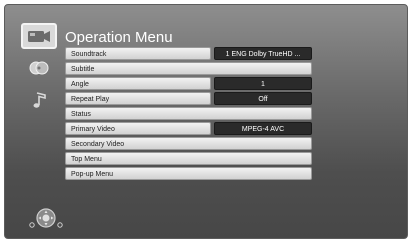  What do you see at coordinates (138, 53) in the screenshot?
I see `menu-row-label: Soundtrack` at bounding box center [138, 53].